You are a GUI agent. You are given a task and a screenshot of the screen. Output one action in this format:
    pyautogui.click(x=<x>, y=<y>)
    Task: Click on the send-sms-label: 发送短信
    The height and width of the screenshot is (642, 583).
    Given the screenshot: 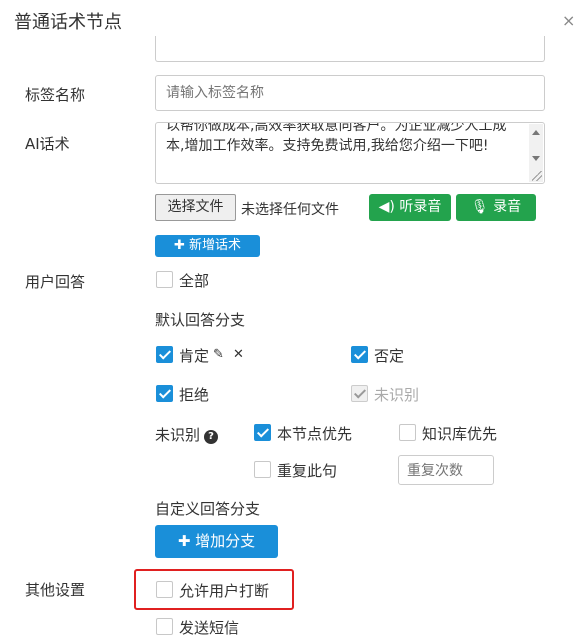 What is the action you would take?
    pyautogui.click(x=209, y=628)
    